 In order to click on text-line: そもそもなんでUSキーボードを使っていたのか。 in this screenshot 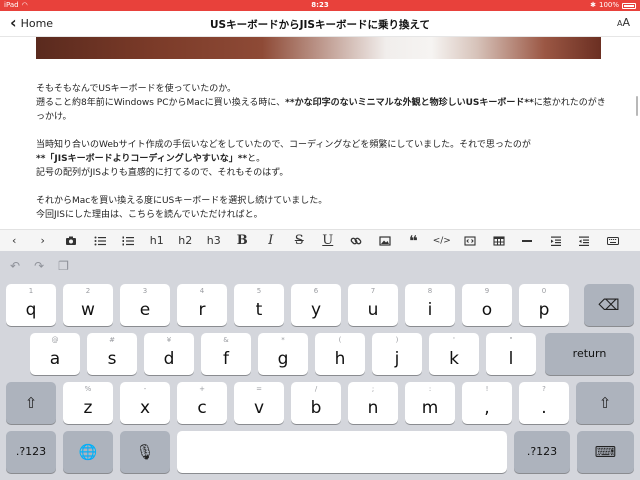, I will do `click(136, 89)`.